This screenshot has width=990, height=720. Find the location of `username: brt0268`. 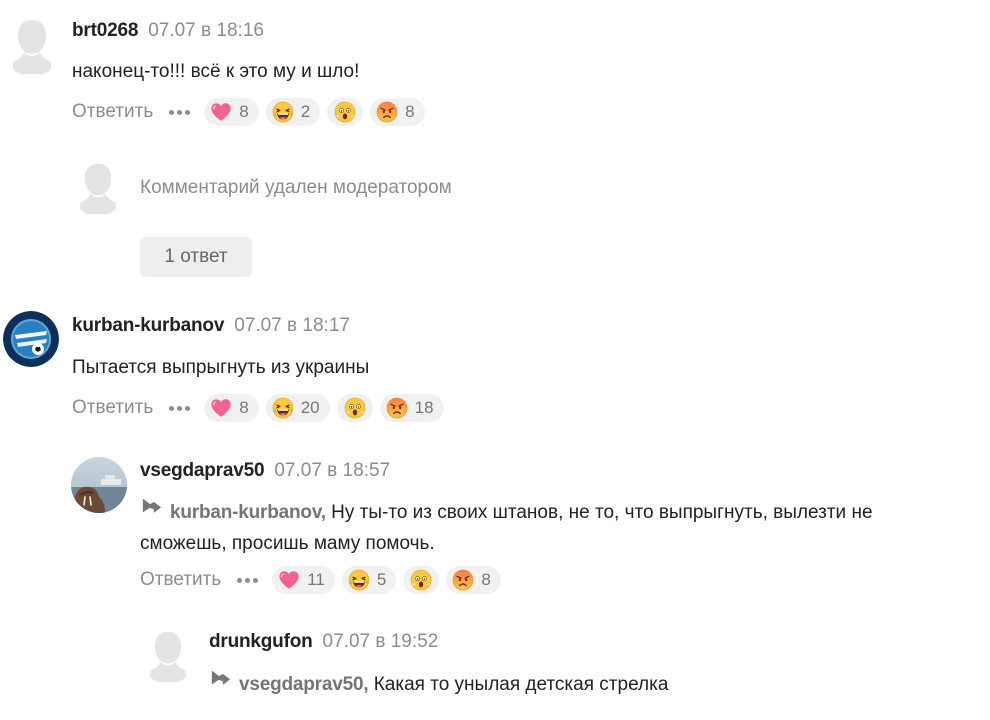

username: brt0268 is located at coordinates (105, 30).